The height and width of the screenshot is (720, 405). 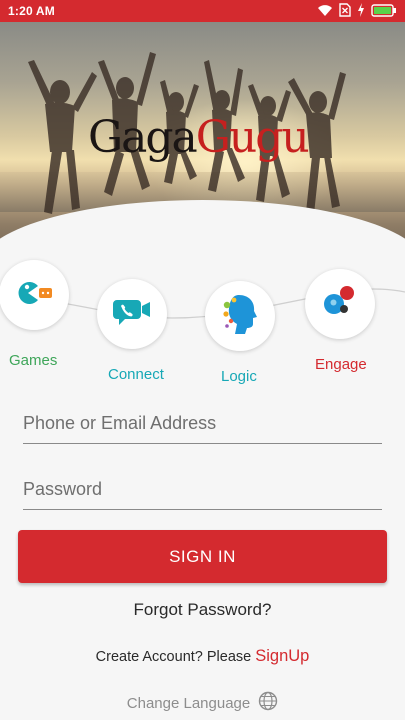 I want to click on charging-icon, so click(x=361, y=10).